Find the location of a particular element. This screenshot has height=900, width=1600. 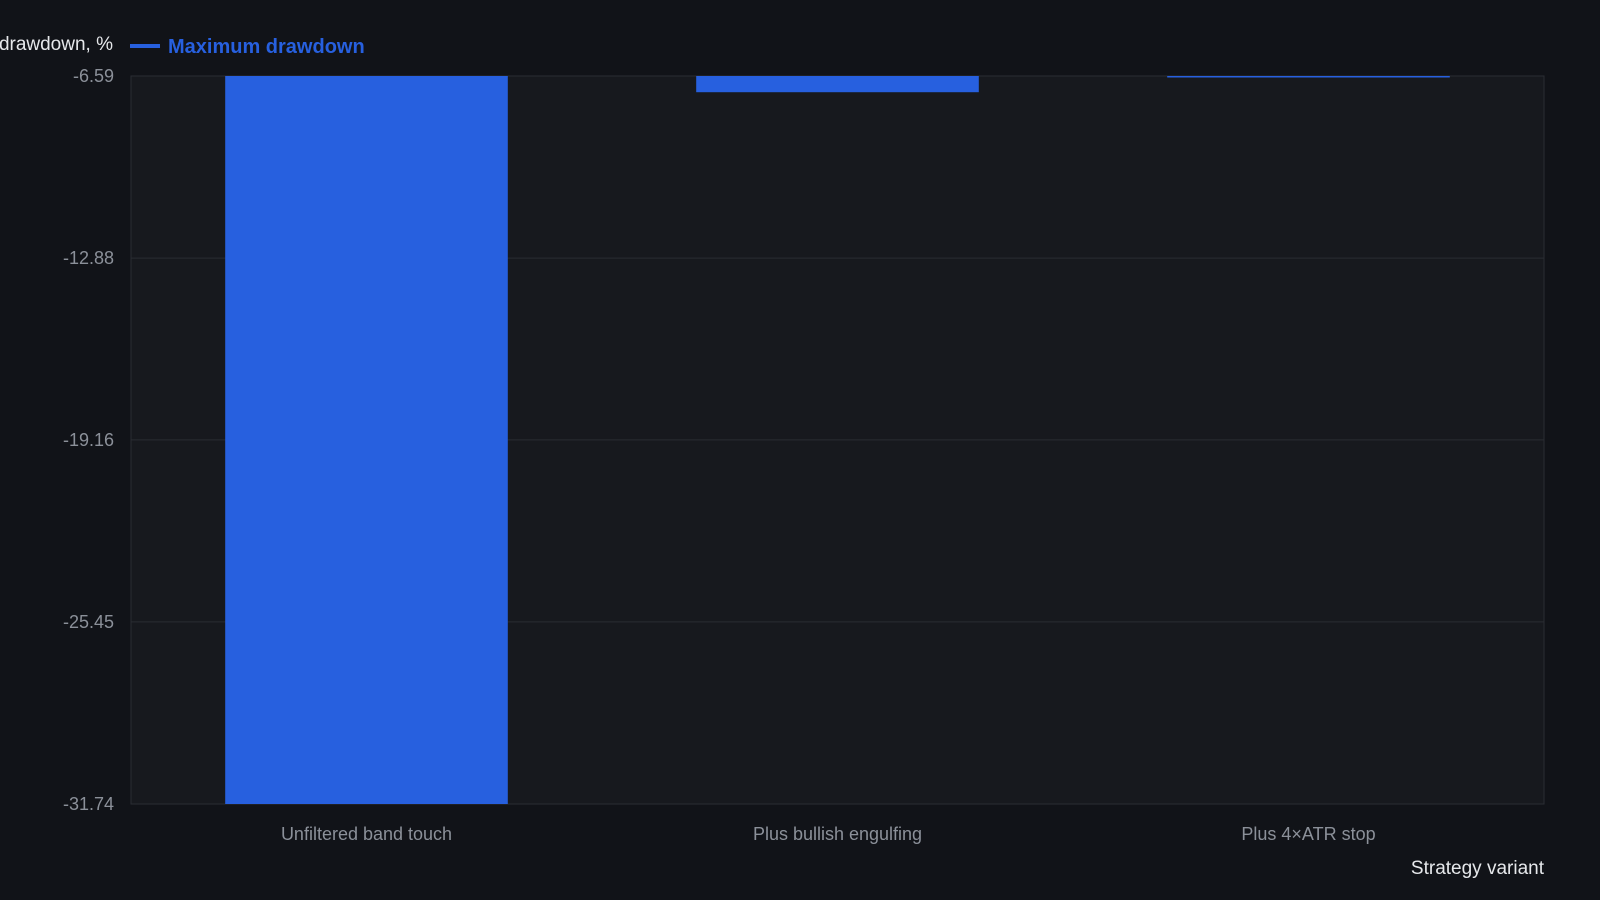

x-tick-label: Plus bullish engulfing is located at coordinates (837, 834).